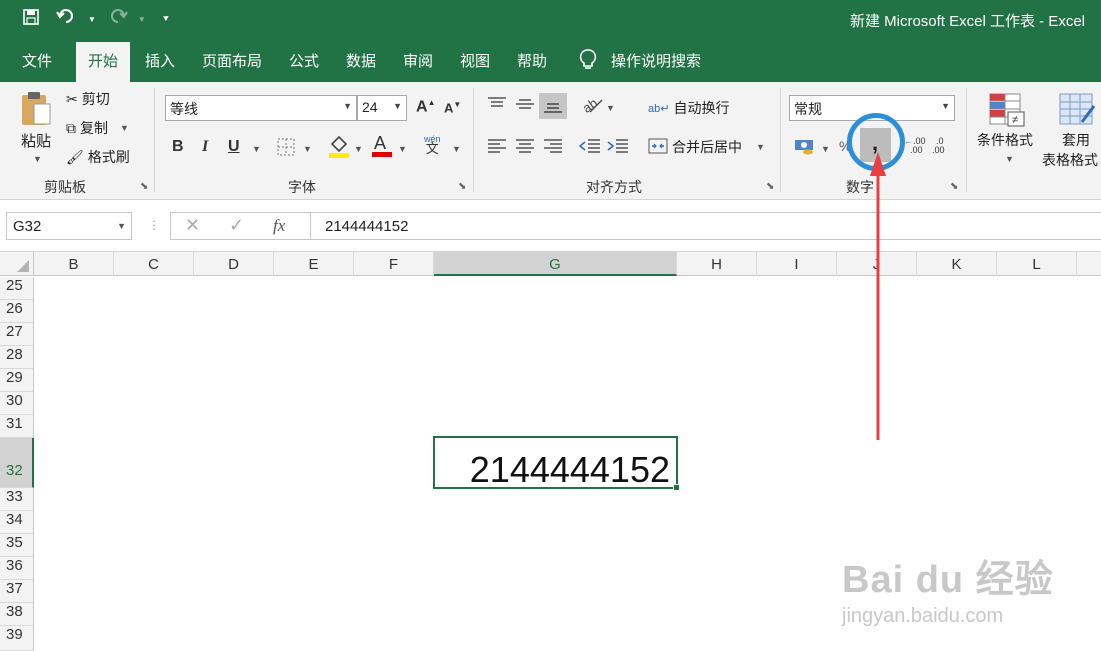 The image size is (1101, 651). What do you see at coordinates (178, 147) in the screenshot?
I see `bold-button: B` at bounding box center [178, 147].